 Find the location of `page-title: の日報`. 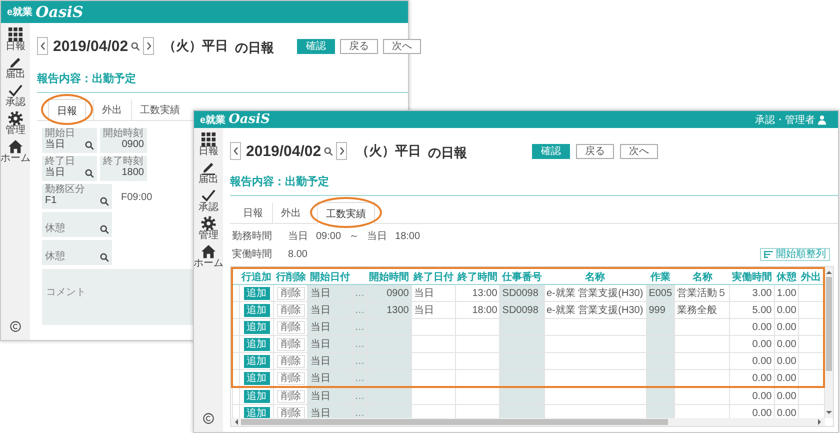

page-title: の日報 is located at coordinates (254, 48).